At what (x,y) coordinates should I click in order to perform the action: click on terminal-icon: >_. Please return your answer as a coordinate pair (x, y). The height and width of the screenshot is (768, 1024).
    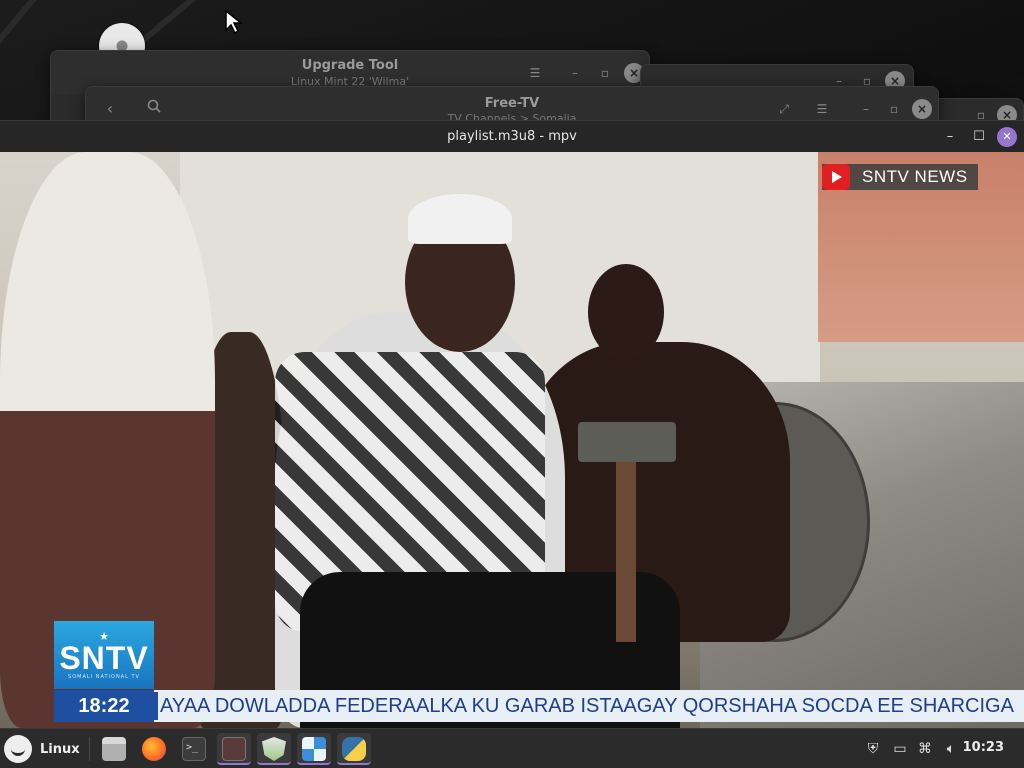
    Looking at the image, I should click on (194, 749).